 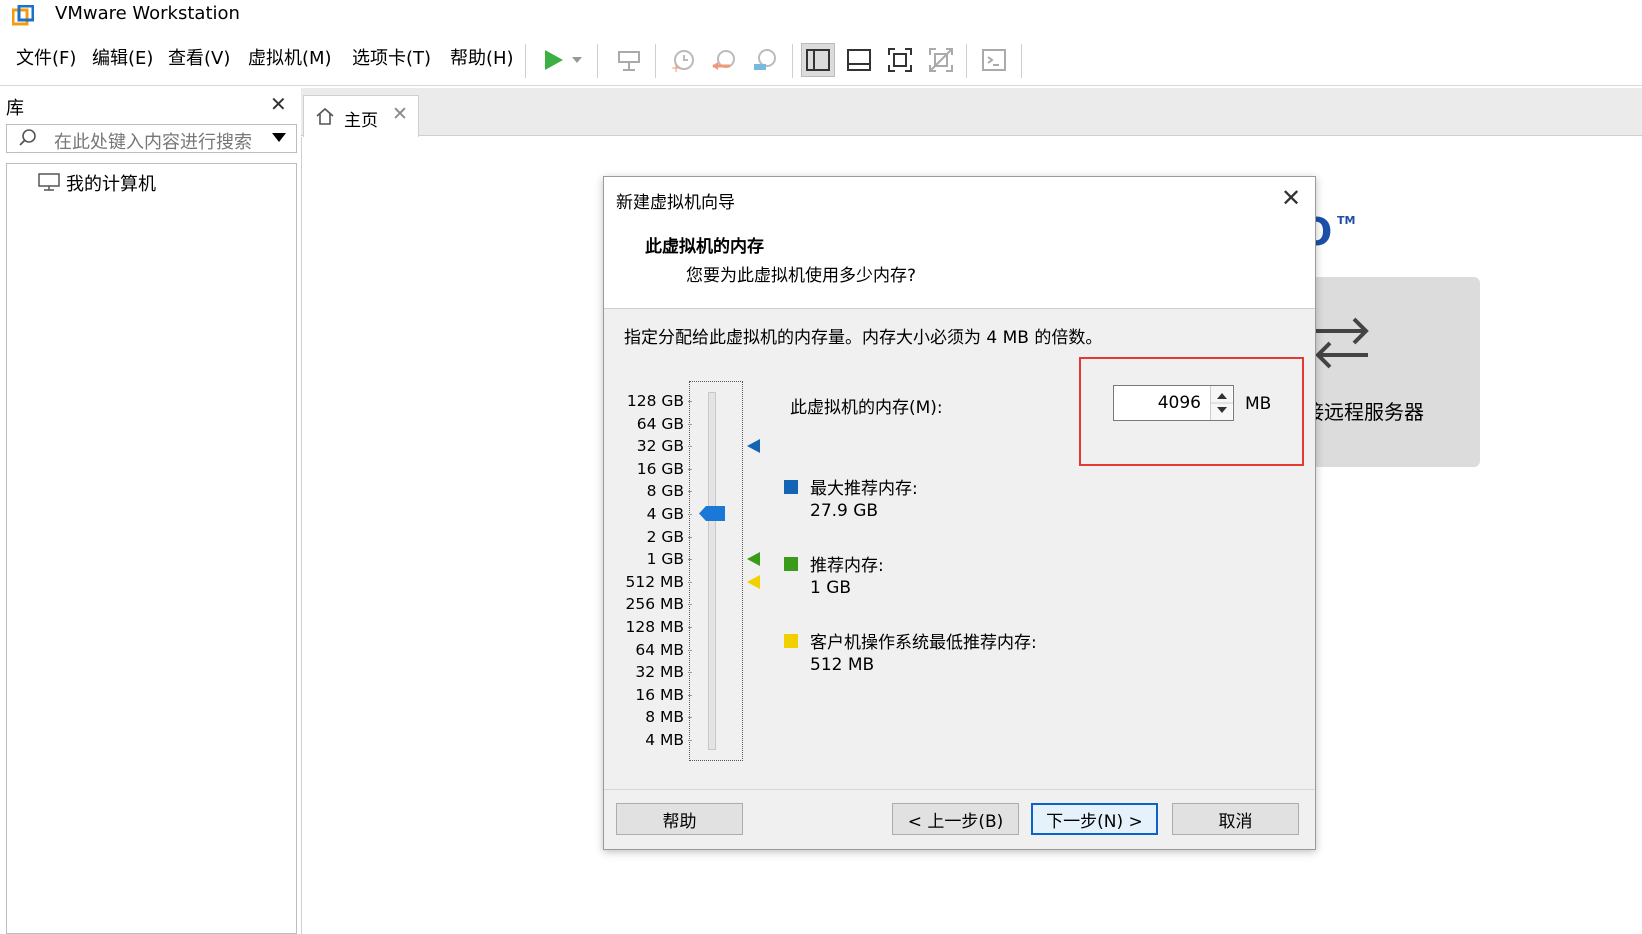 I want to click on recommended-label: 推荐内存:, so click(x=847, y=566).